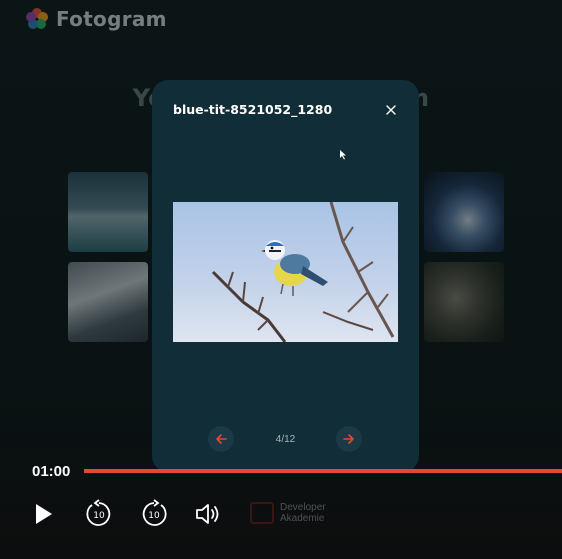 This screenshot has width=562, height=559. What do you see at coordinates (285, 439) in the screenshot?
I see `image-counter: 4/12` at bounding box center [285, 439].